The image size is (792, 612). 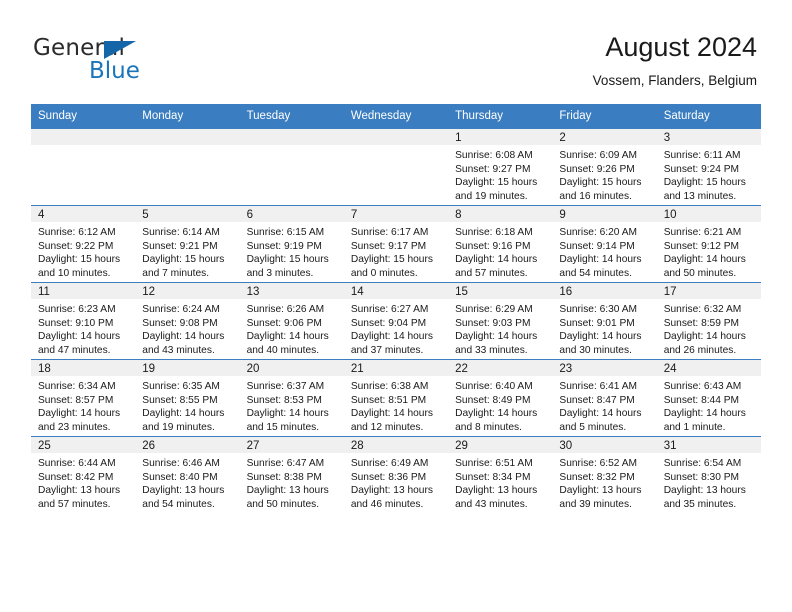 What do you see at coordinates (598, 463) in the screenshot?
I see `sunrise-text: Sunrise: 6:52 AM` at bounding box center [598, 463].